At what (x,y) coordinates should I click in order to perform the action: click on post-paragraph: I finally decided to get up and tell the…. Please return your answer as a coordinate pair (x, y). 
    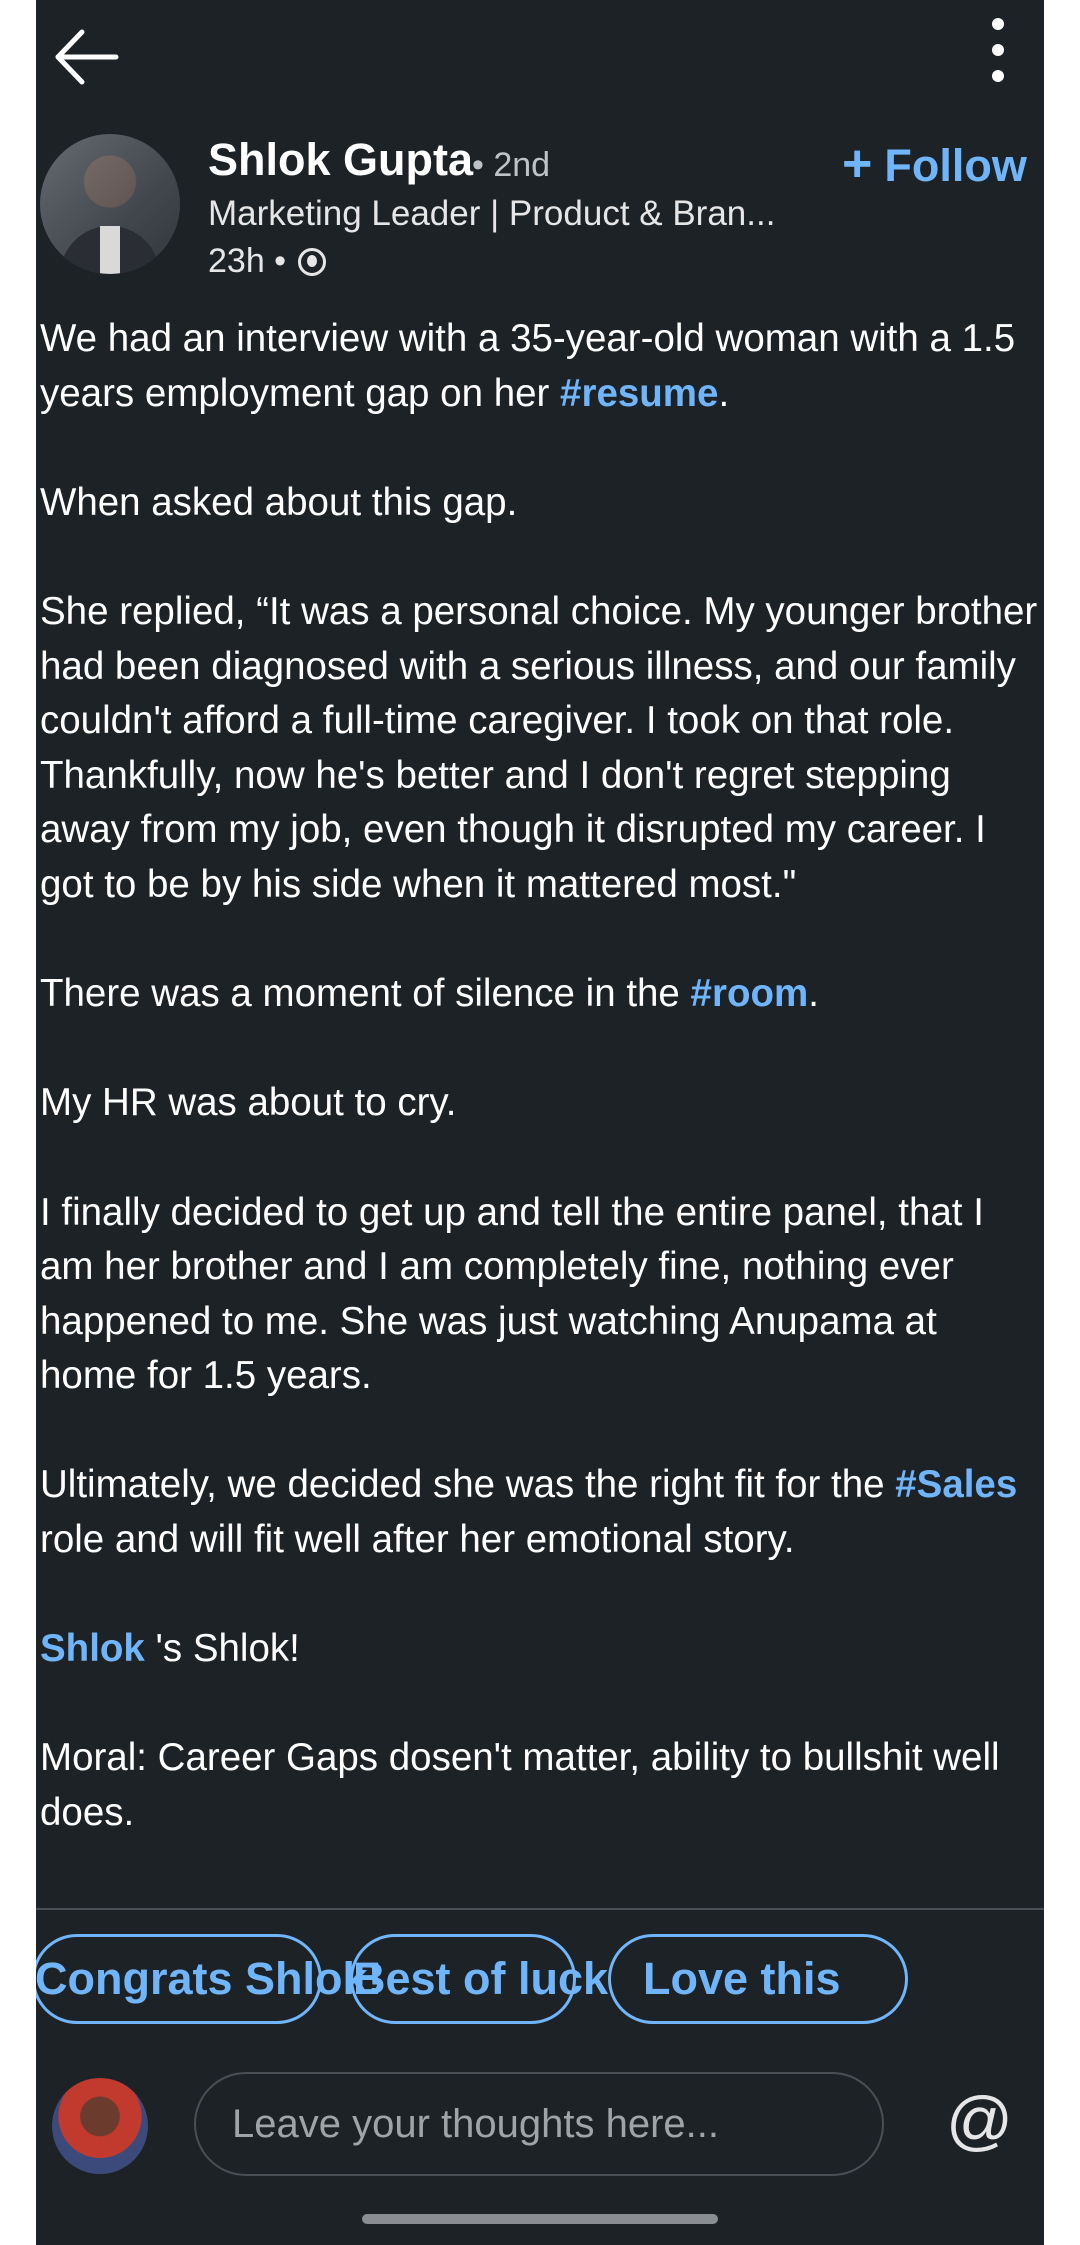
    Looking at the image, I should click on (540, 1295).